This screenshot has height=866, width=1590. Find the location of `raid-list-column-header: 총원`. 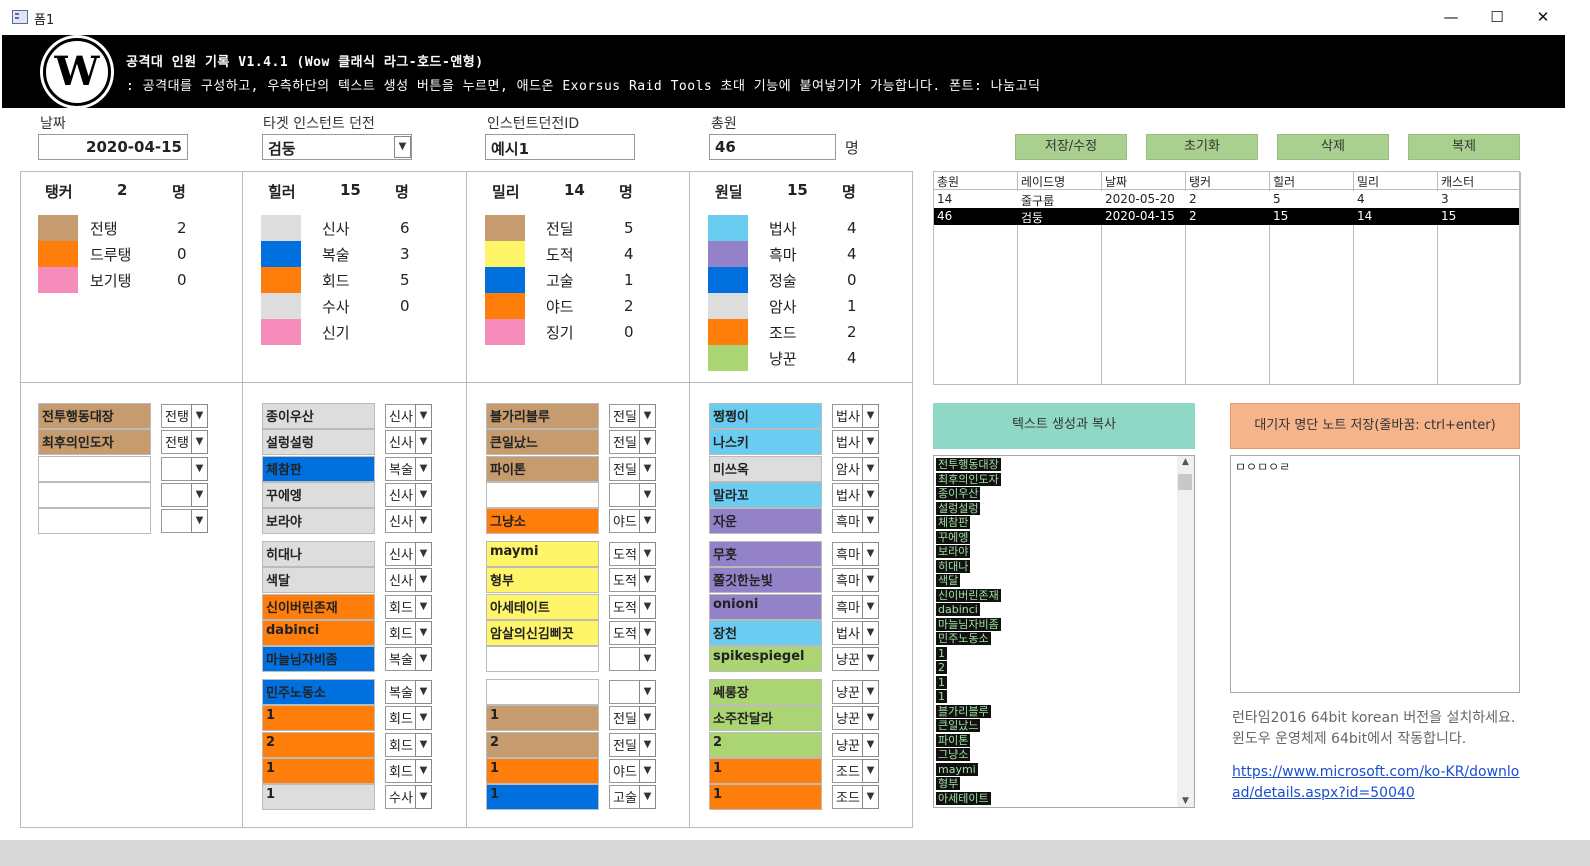

raid-list-column-header: 총원 is located at coordinates (976, 181).